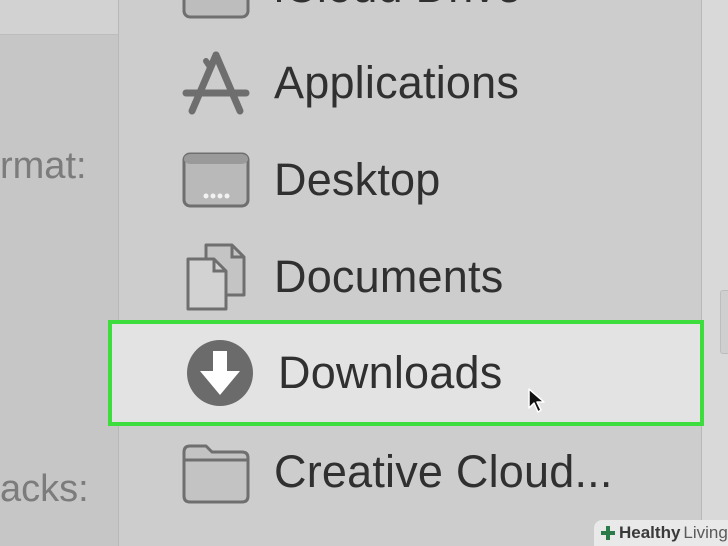 The image size is (728, 546). I want to click on menu-item-label: iCloud Drive, so click(397, 6).